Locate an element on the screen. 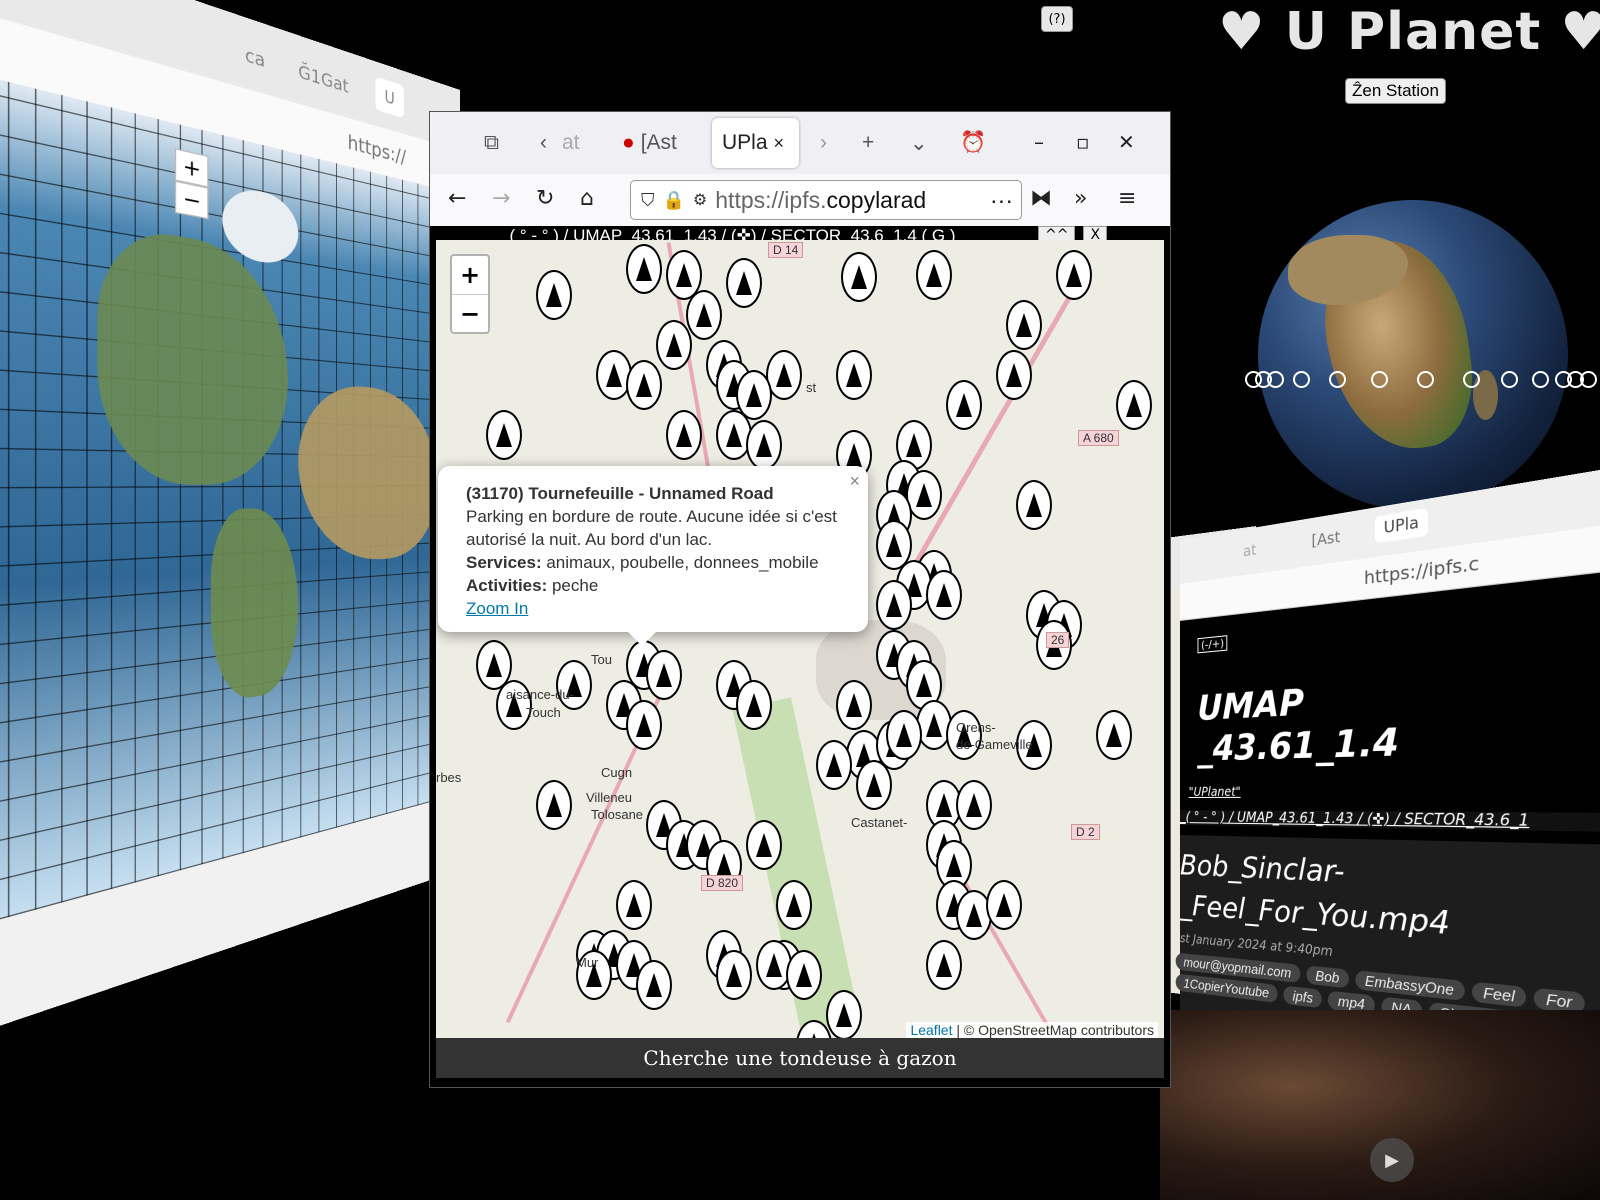 This screenshot has height=1200, width=1600. left-tab-active: U is located at coordinates (389, 97).